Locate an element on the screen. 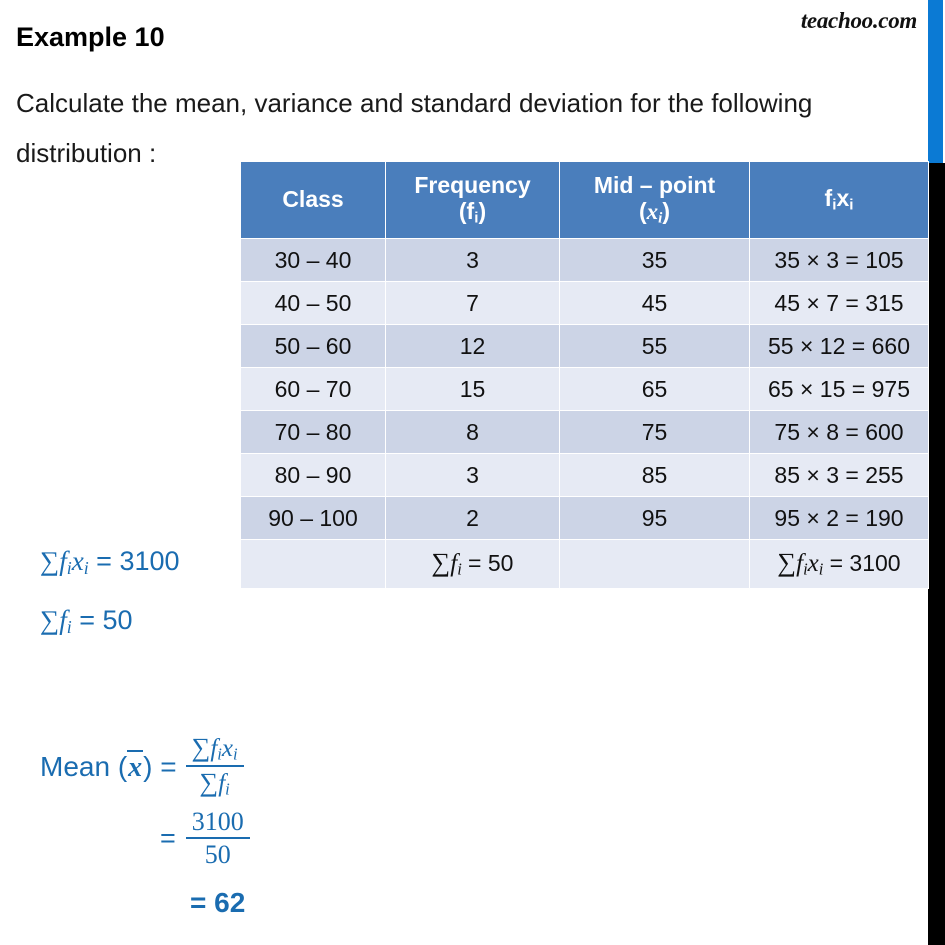  cell-midpoint: 75 is located at coordinates (654, 432).